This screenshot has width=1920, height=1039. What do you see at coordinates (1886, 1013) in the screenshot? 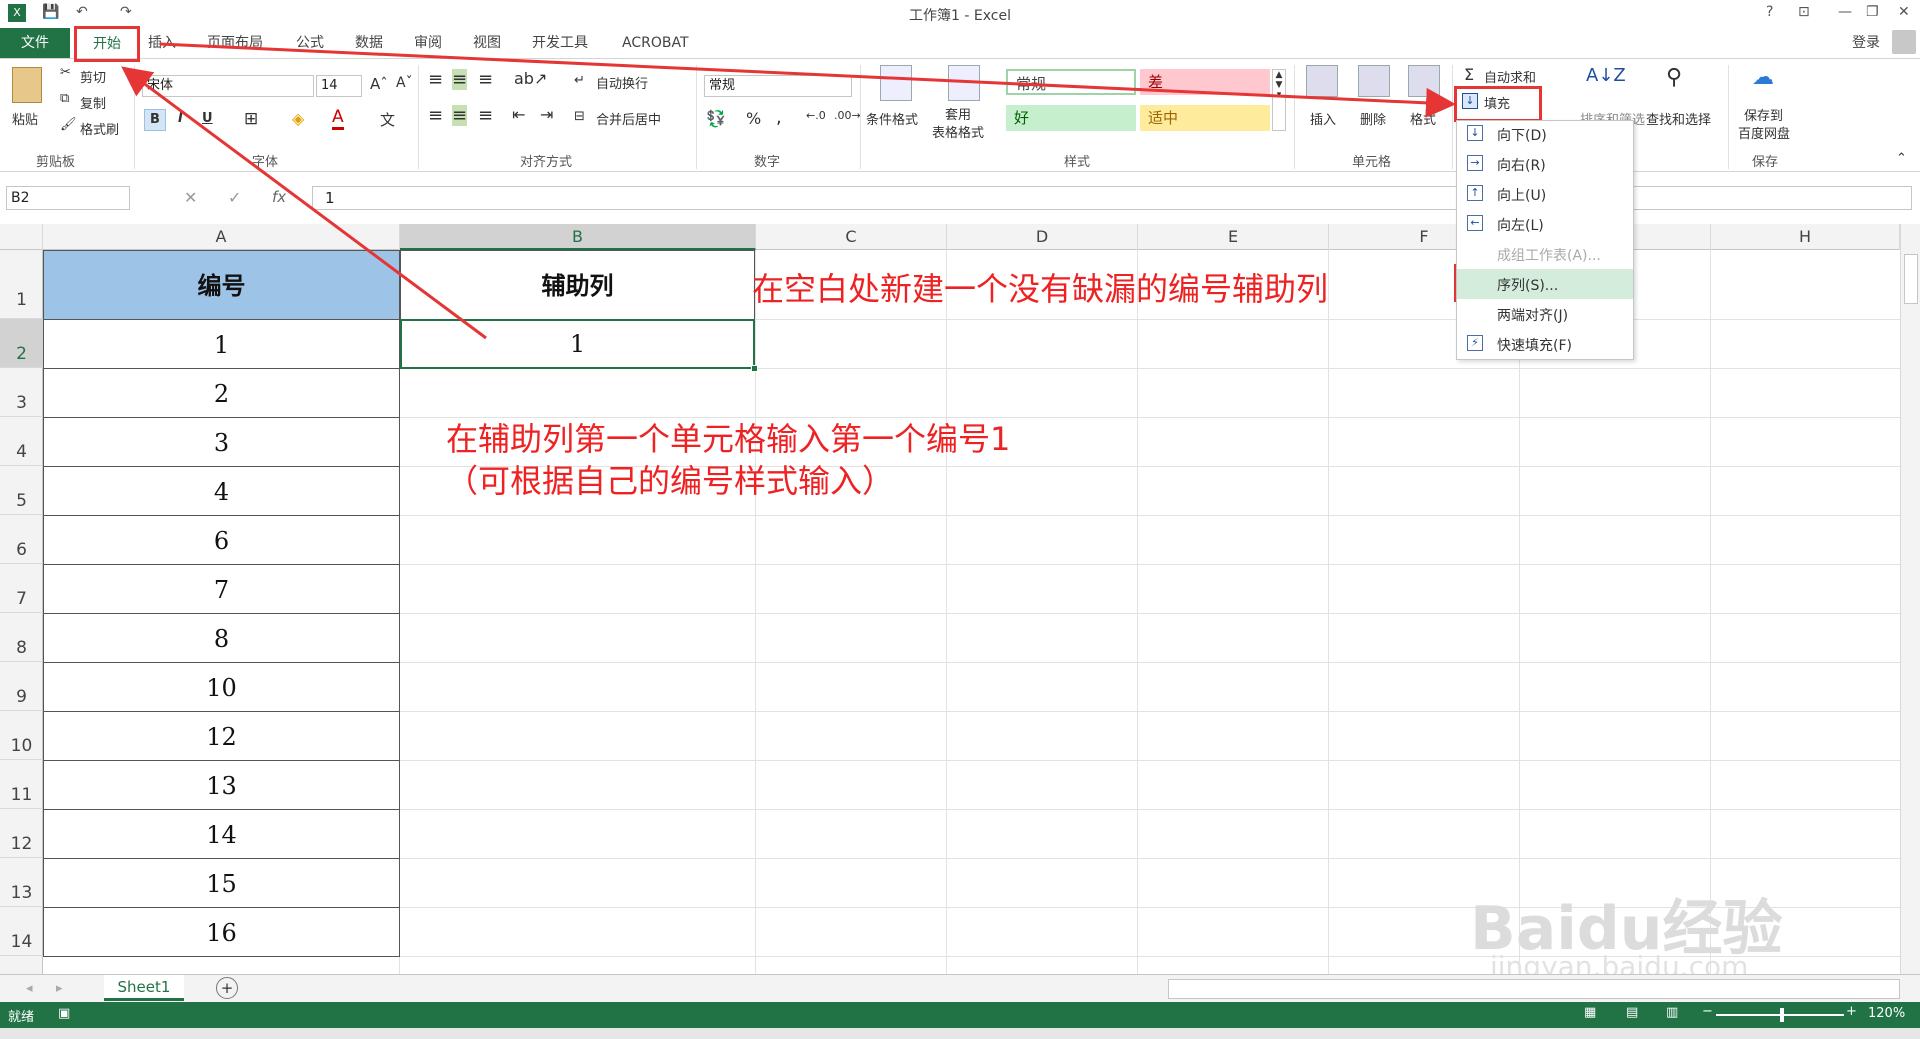
I see `zoom-level: 120%` at bounding box center [1886, 1013].